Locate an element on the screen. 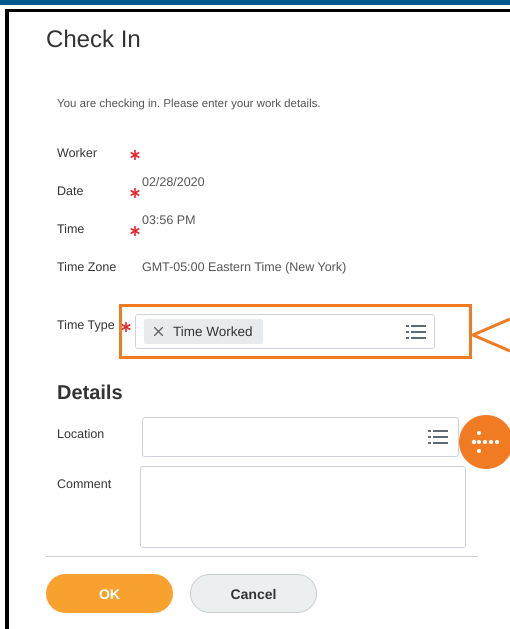 The height and width of the screenshot is (629, 510). floating-button is located at coordinates (484, 442).